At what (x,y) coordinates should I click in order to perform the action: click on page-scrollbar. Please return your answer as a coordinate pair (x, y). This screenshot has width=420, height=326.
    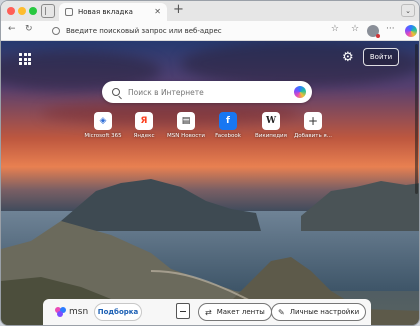
    Looking at the image, I should click on (416, 183).